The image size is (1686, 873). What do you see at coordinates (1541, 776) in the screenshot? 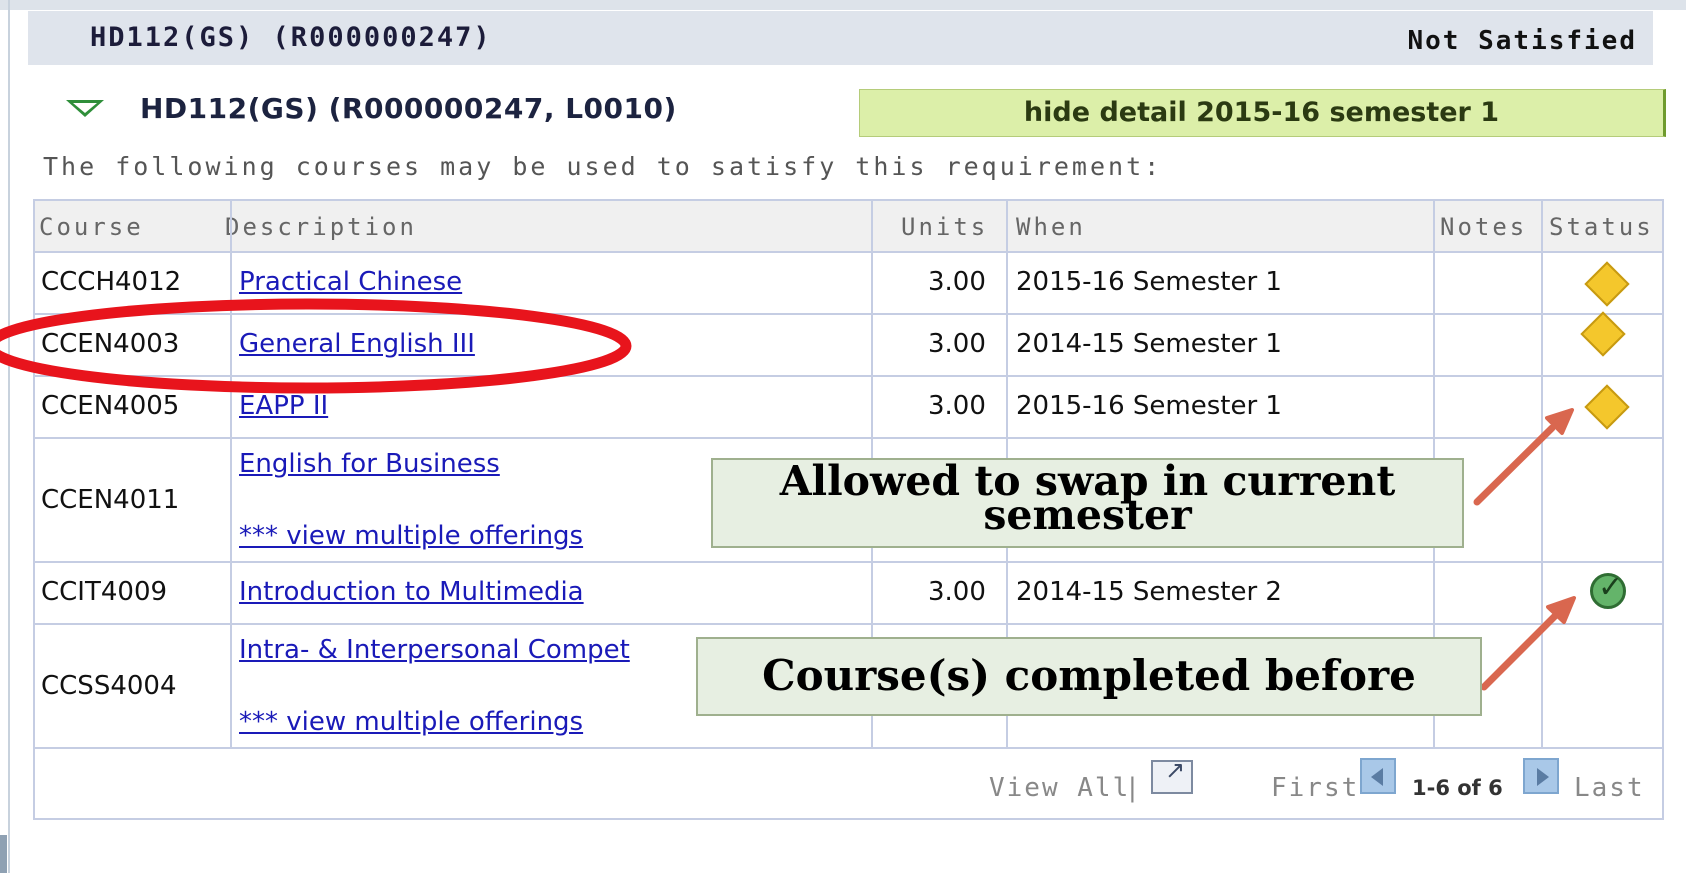
I see `next-page-icon` at bounding box center [1541, 776].